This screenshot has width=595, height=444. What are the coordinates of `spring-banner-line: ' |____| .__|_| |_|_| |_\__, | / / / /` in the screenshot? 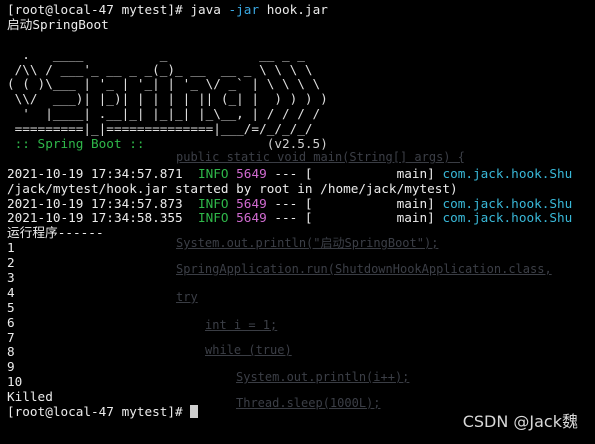 It's located at (164, 114).